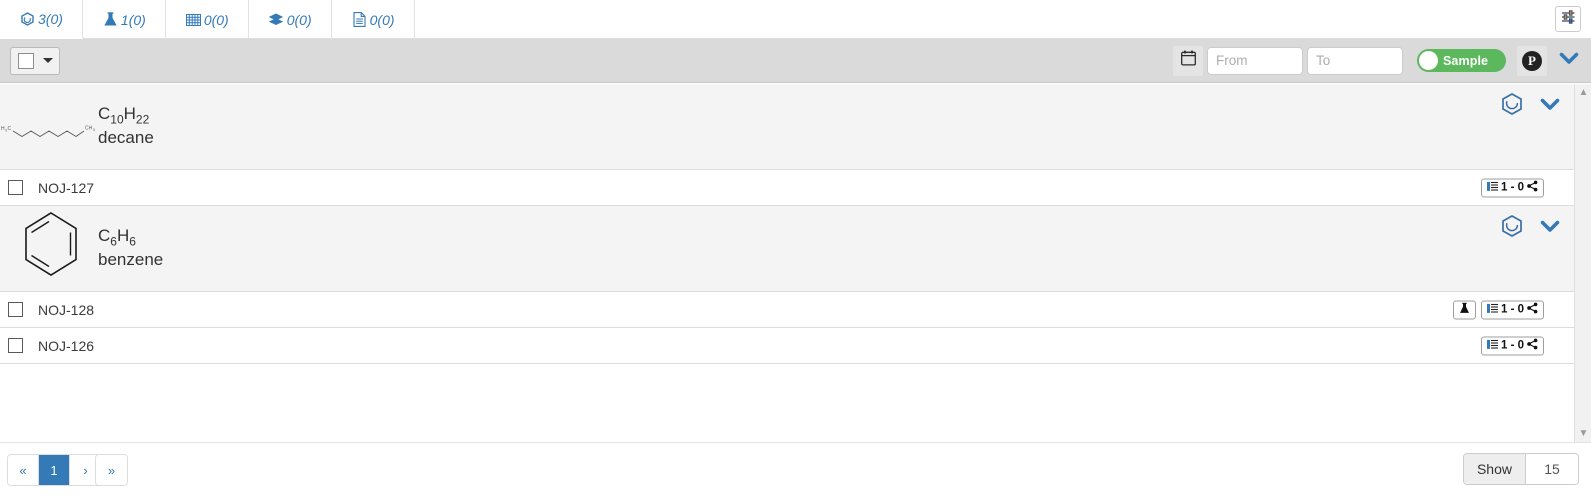 The image size is (1591, 502). I want to click on toggle-label: Sample, so click(1466, 60).